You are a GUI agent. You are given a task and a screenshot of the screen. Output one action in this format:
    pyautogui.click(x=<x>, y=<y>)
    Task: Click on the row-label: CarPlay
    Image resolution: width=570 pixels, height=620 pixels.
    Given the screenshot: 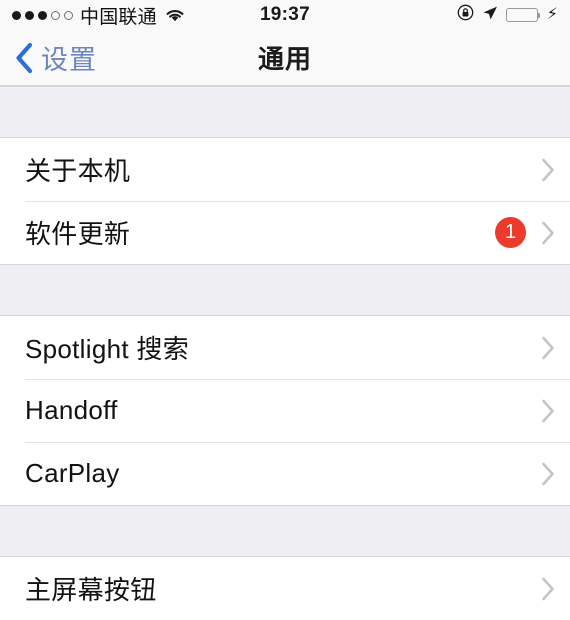 What is the action you would take?
    pyautogui.click(x=72, y=473)
    